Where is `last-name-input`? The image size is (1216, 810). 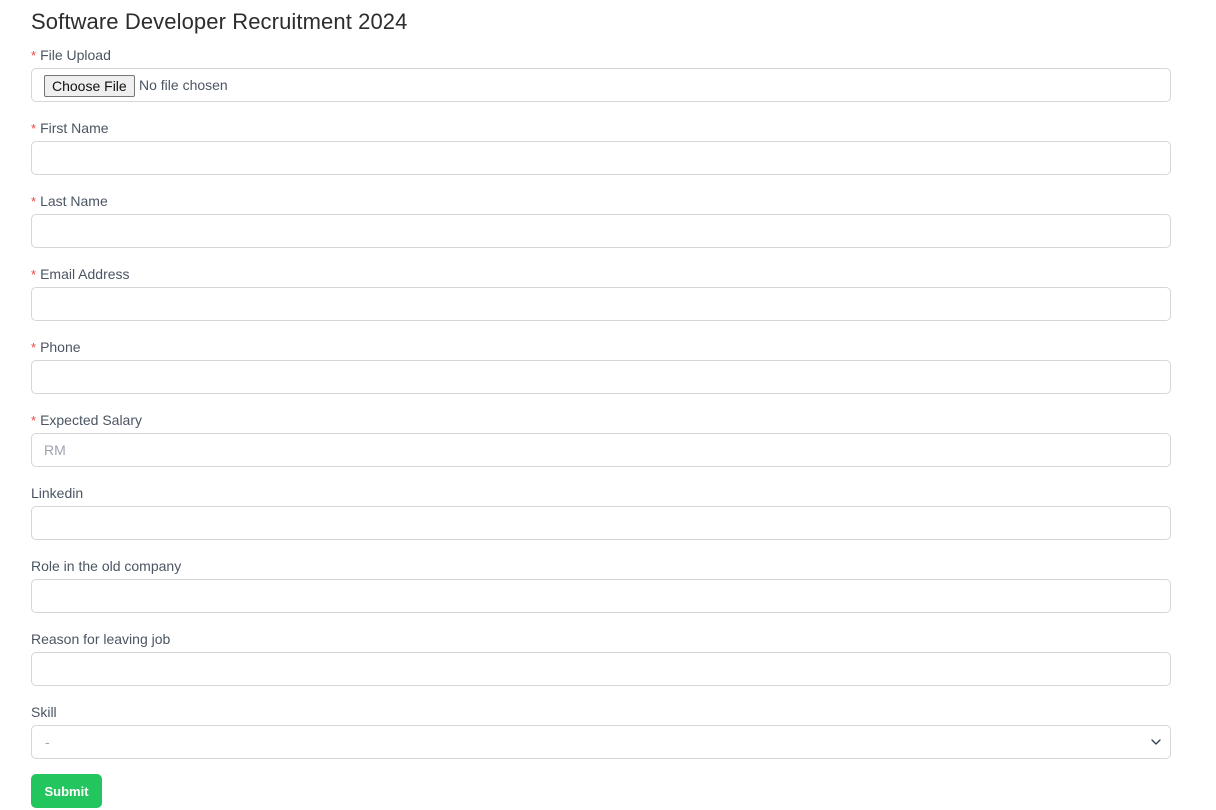 last-name-input is located at coordinates (601, 231).